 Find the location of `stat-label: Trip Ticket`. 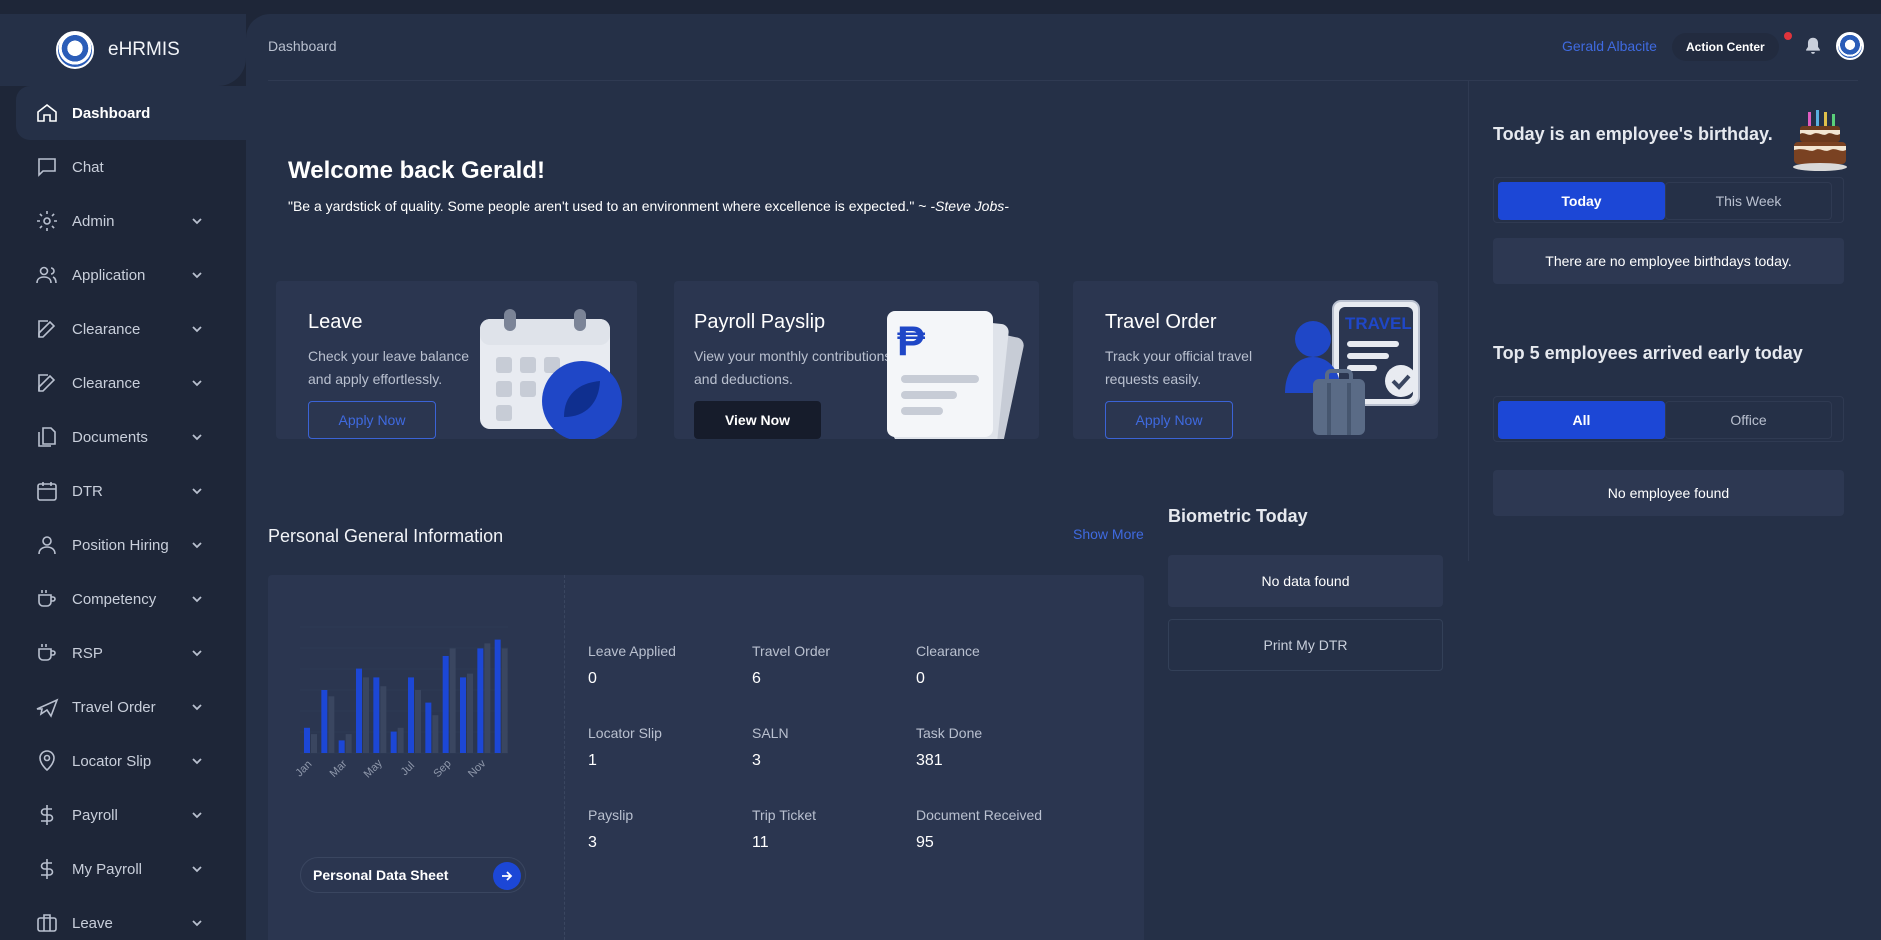

stat-label: Trip Ticket is located at coordinates (784, 815).